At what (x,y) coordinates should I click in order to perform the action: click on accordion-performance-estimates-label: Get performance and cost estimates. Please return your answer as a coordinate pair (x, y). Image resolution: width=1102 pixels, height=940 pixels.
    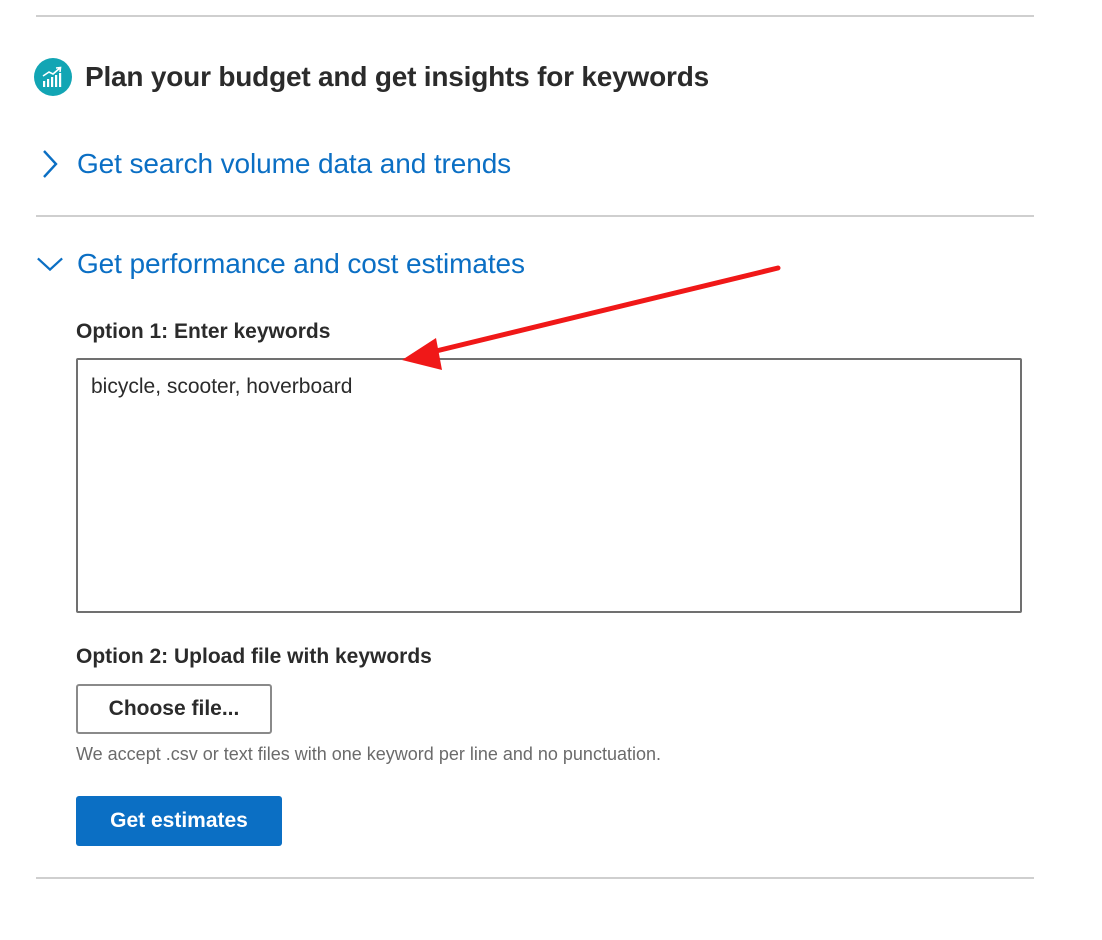
    Looking at the image, I should click on (301, 263).